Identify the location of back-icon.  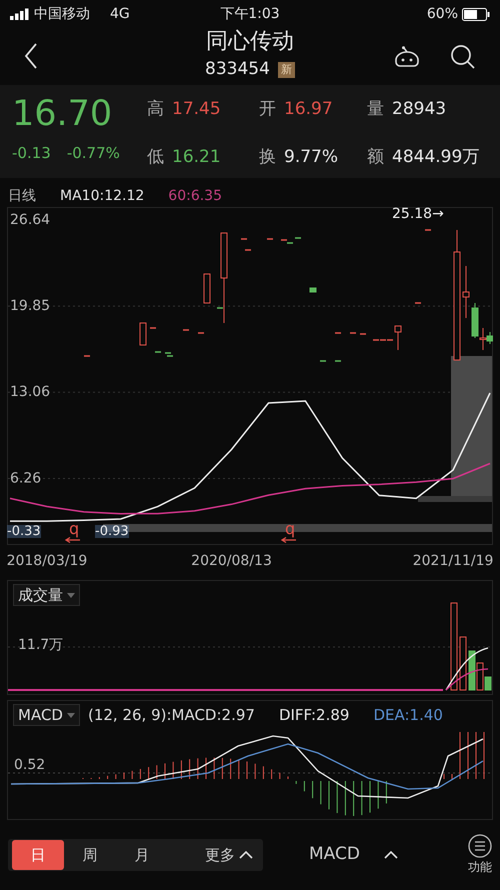
(31, 56).